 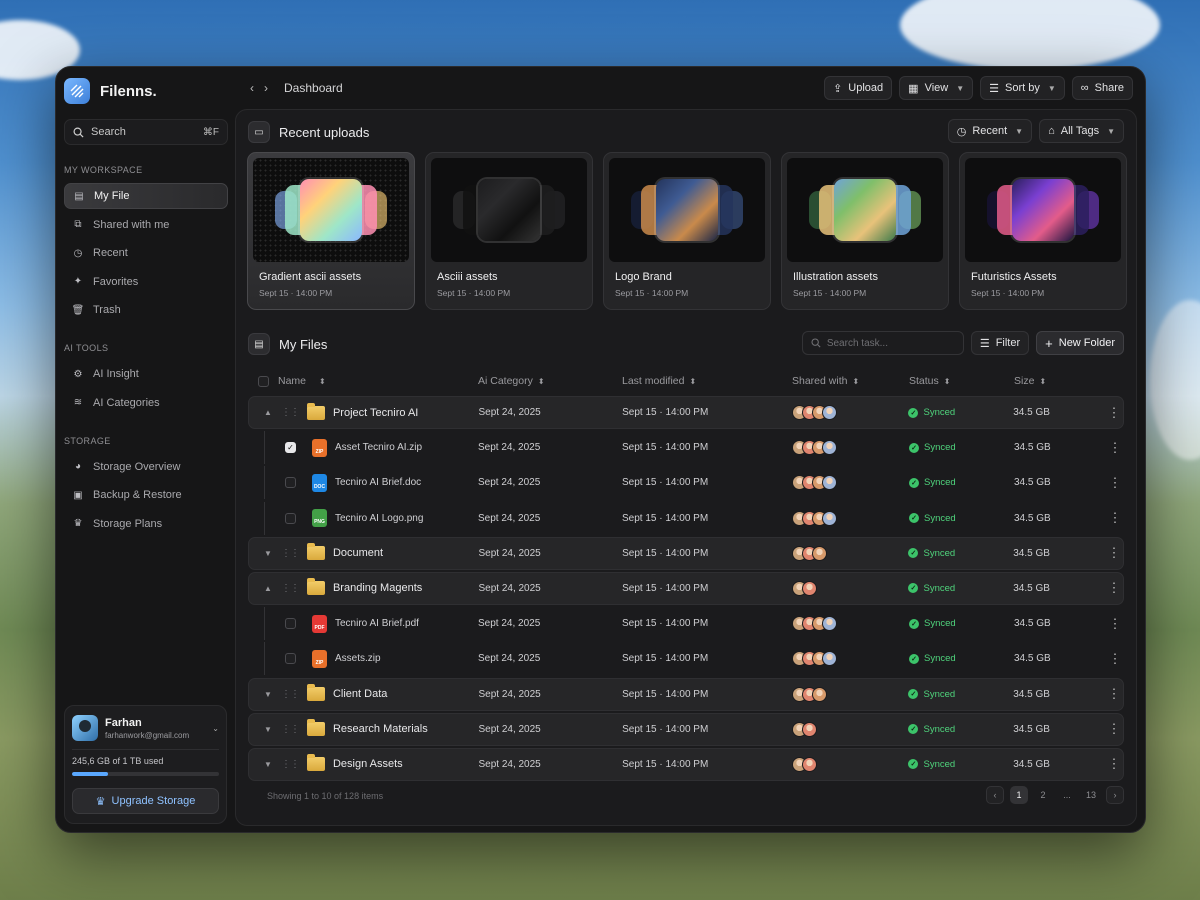 What do you see at coordinates (1019, 795) in the screenshot?
I see `page-button: 1` at bounding box center [1019, 795].